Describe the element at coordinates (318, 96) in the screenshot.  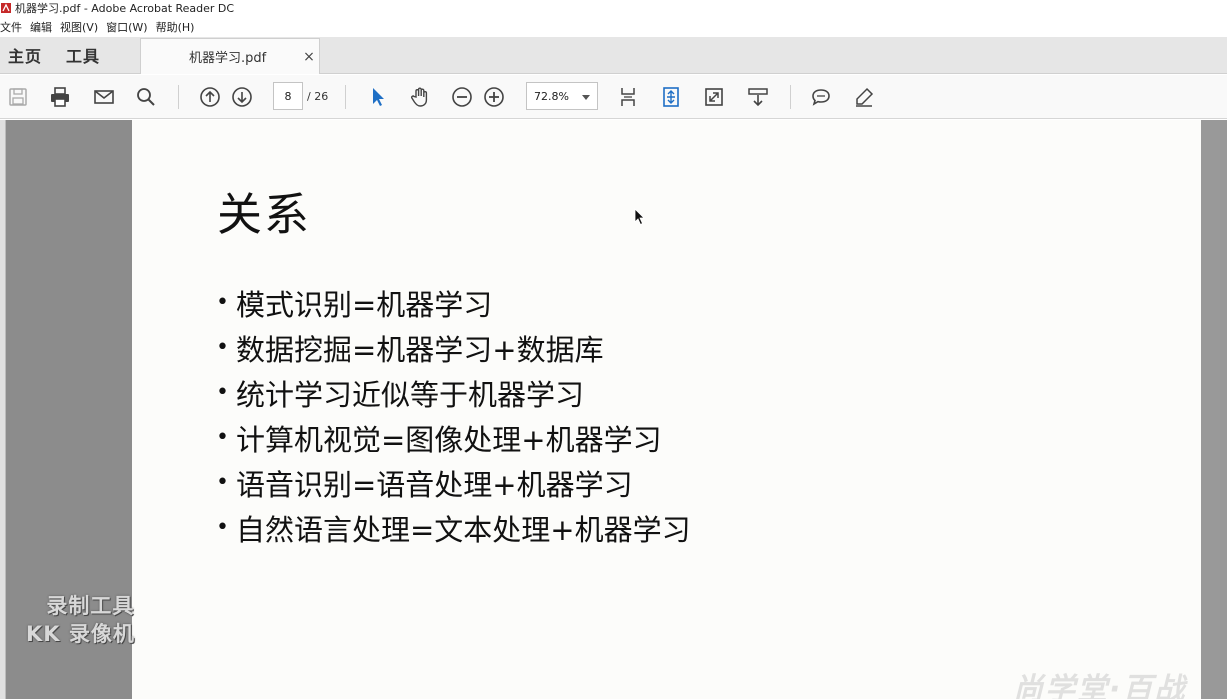
I see `page-total: / 26` at that location.